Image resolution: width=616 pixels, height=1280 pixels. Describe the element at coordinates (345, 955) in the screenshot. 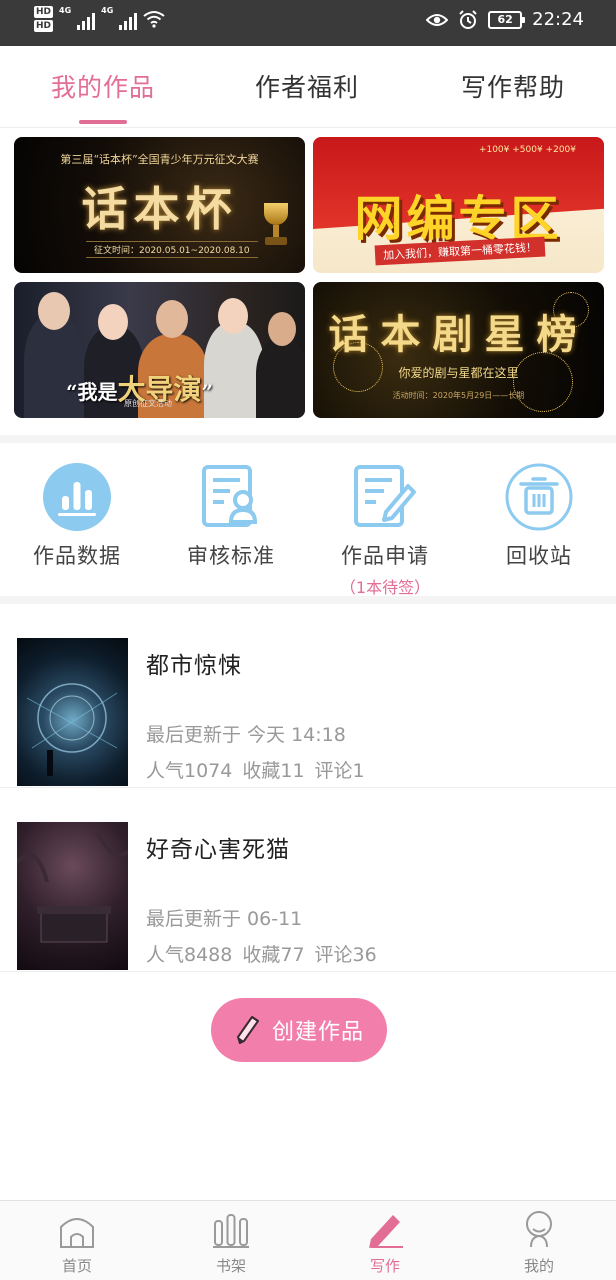

I see `work-comments: 评论36` at that location.